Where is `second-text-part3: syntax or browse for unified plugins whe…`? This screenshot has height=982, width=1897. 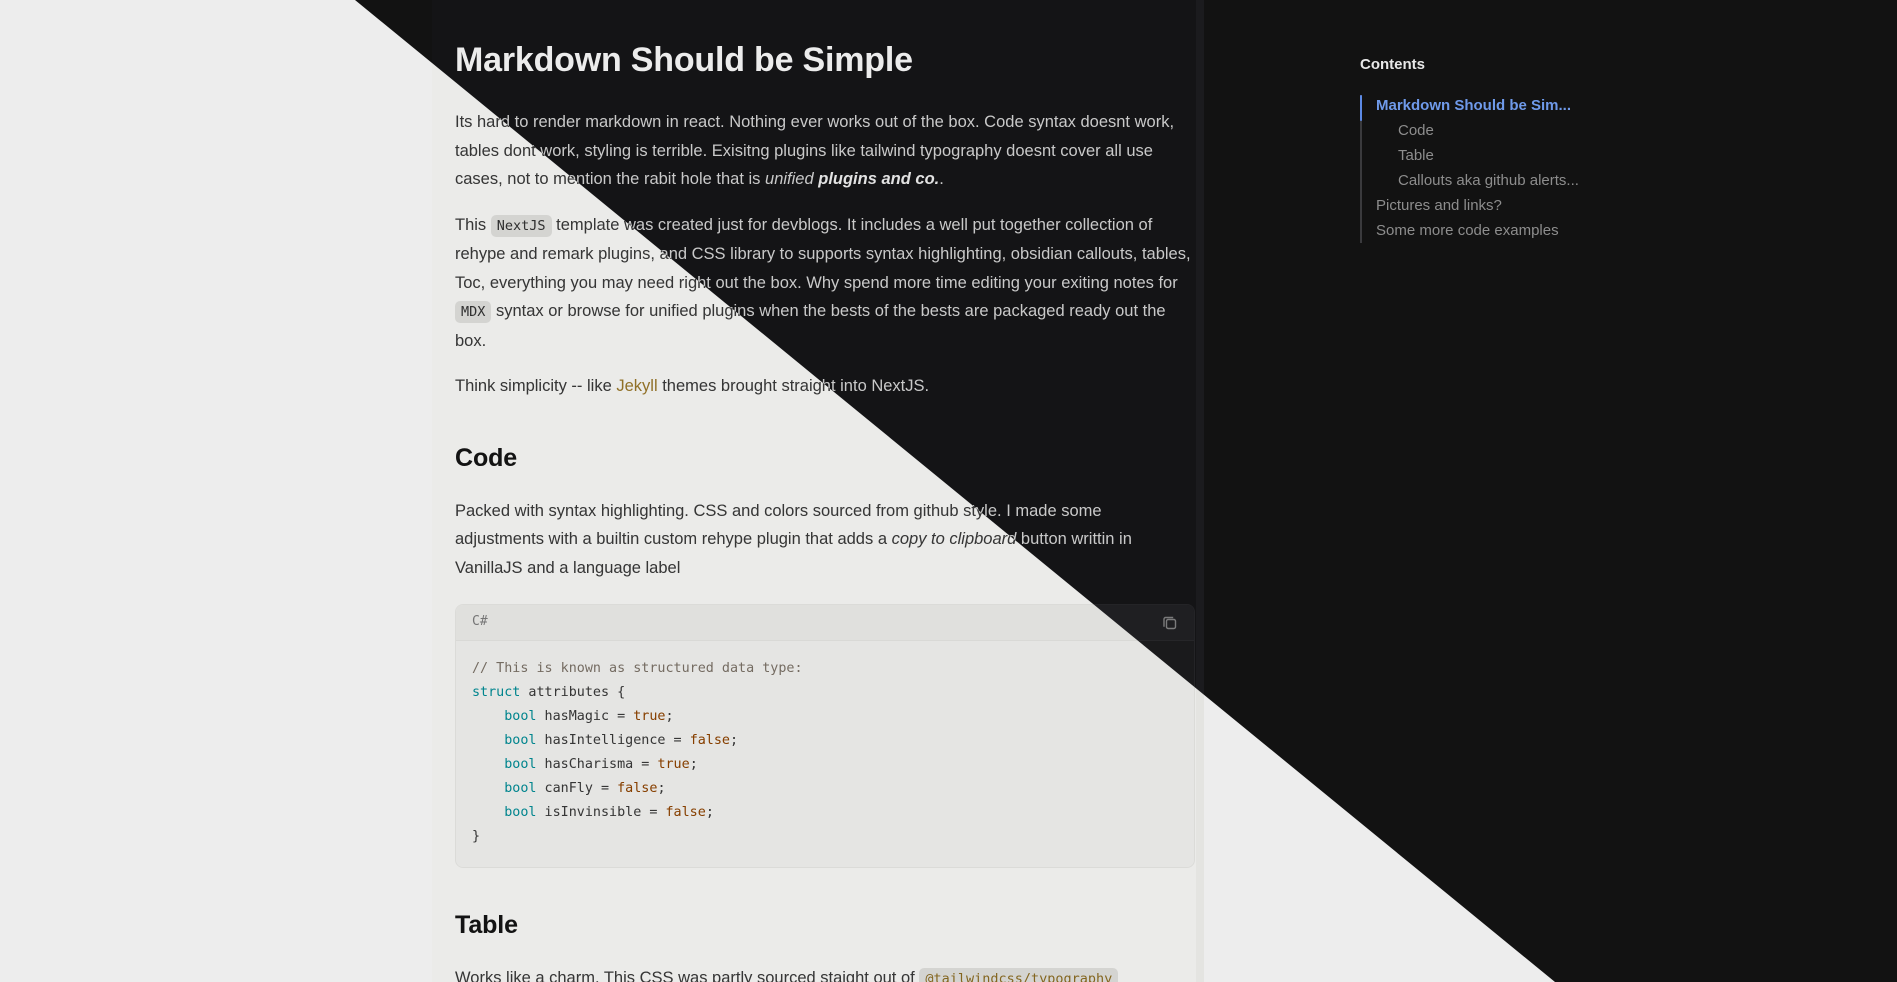 second-text-part3: syntax or browse for unified plugins whe… is located at coordinates (810, 326).